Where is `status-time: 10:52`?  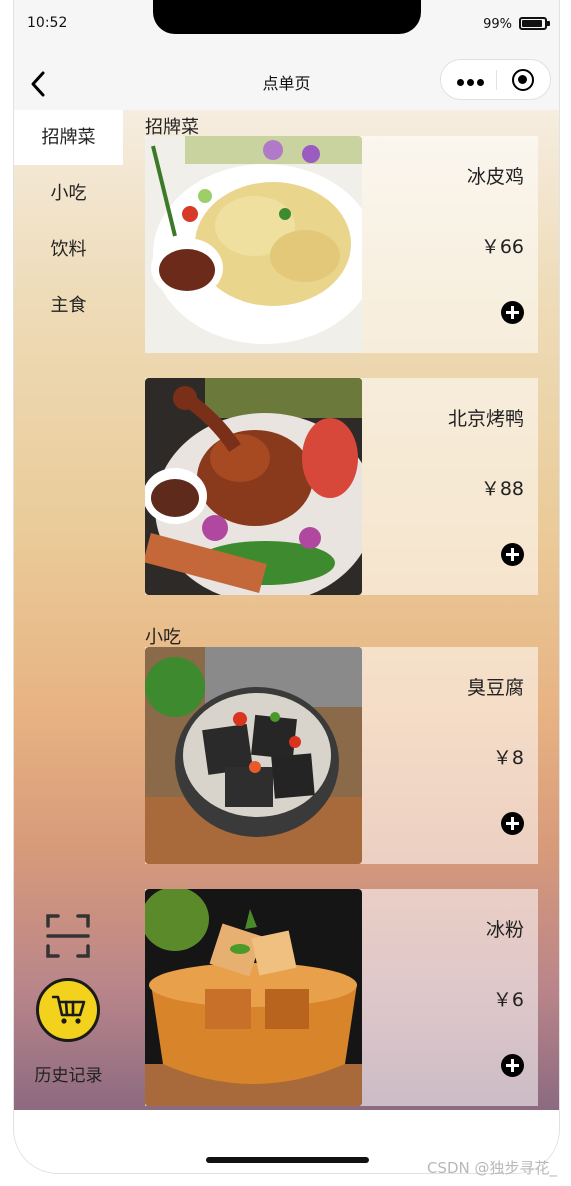
status-time: 10:52 is located at coordinates (47, 23).